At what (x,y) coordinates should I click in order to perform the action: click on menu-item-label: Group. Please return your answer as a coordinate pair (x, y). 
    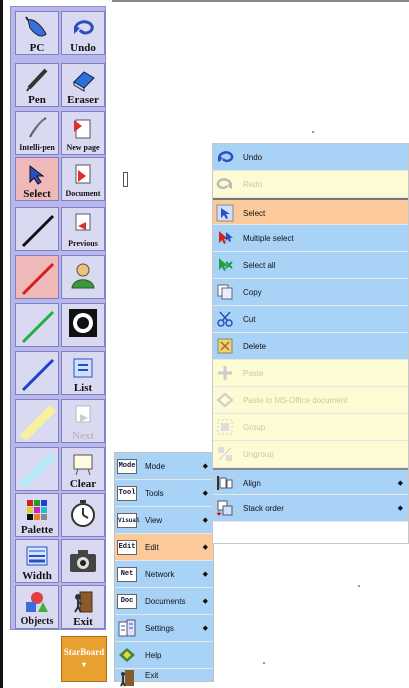
    Looking at the image, I should click on (254, 427).